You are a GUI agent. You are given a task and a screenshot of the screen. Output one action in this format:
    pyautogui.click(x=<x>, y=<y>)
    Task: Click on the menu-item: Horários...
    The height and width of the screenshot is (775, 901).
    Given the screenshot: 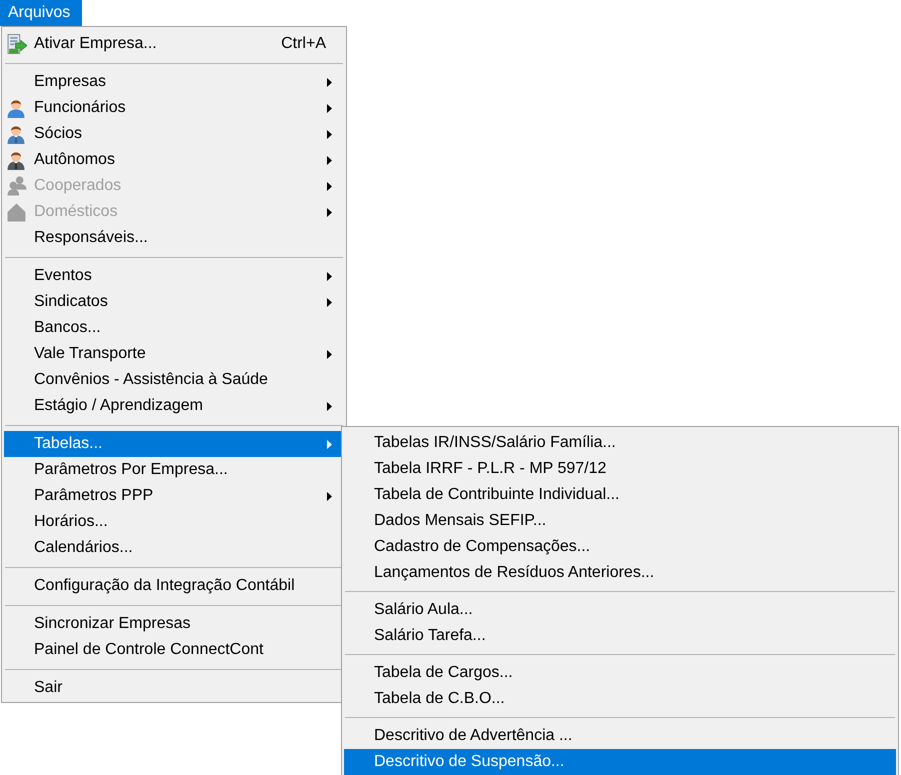 What is the action you would take?
    pyautogui.click(x=174, y=522)
    